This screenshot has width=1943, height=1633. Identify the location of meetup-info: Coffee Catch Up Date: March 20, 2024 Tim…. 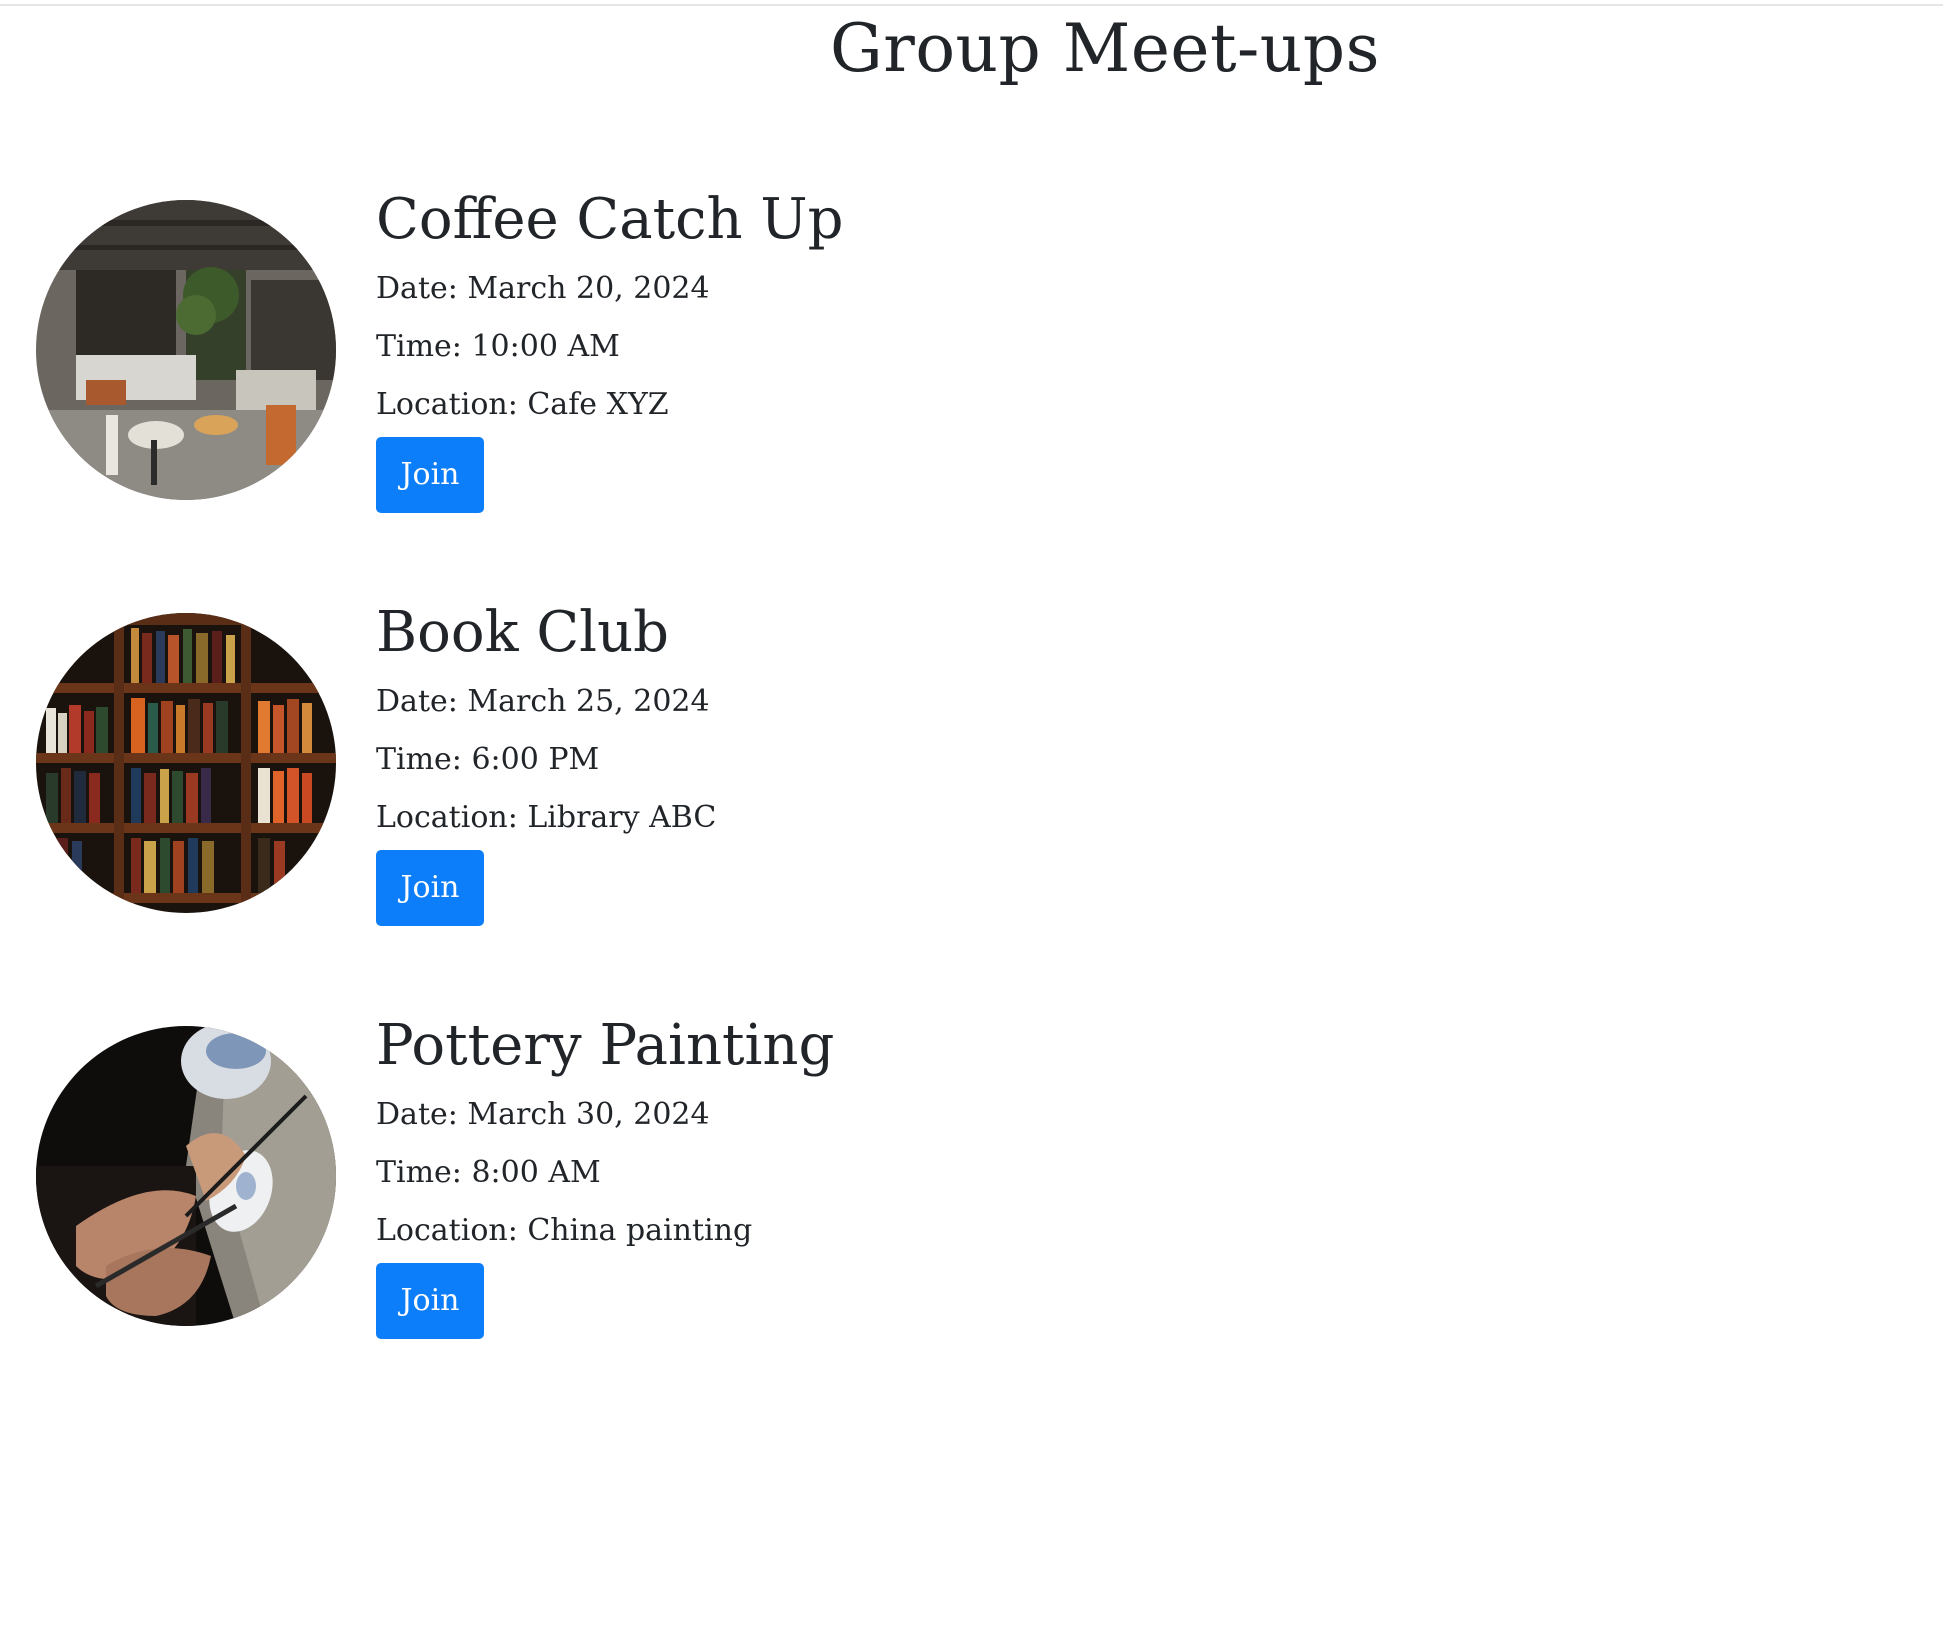
(609, 346).